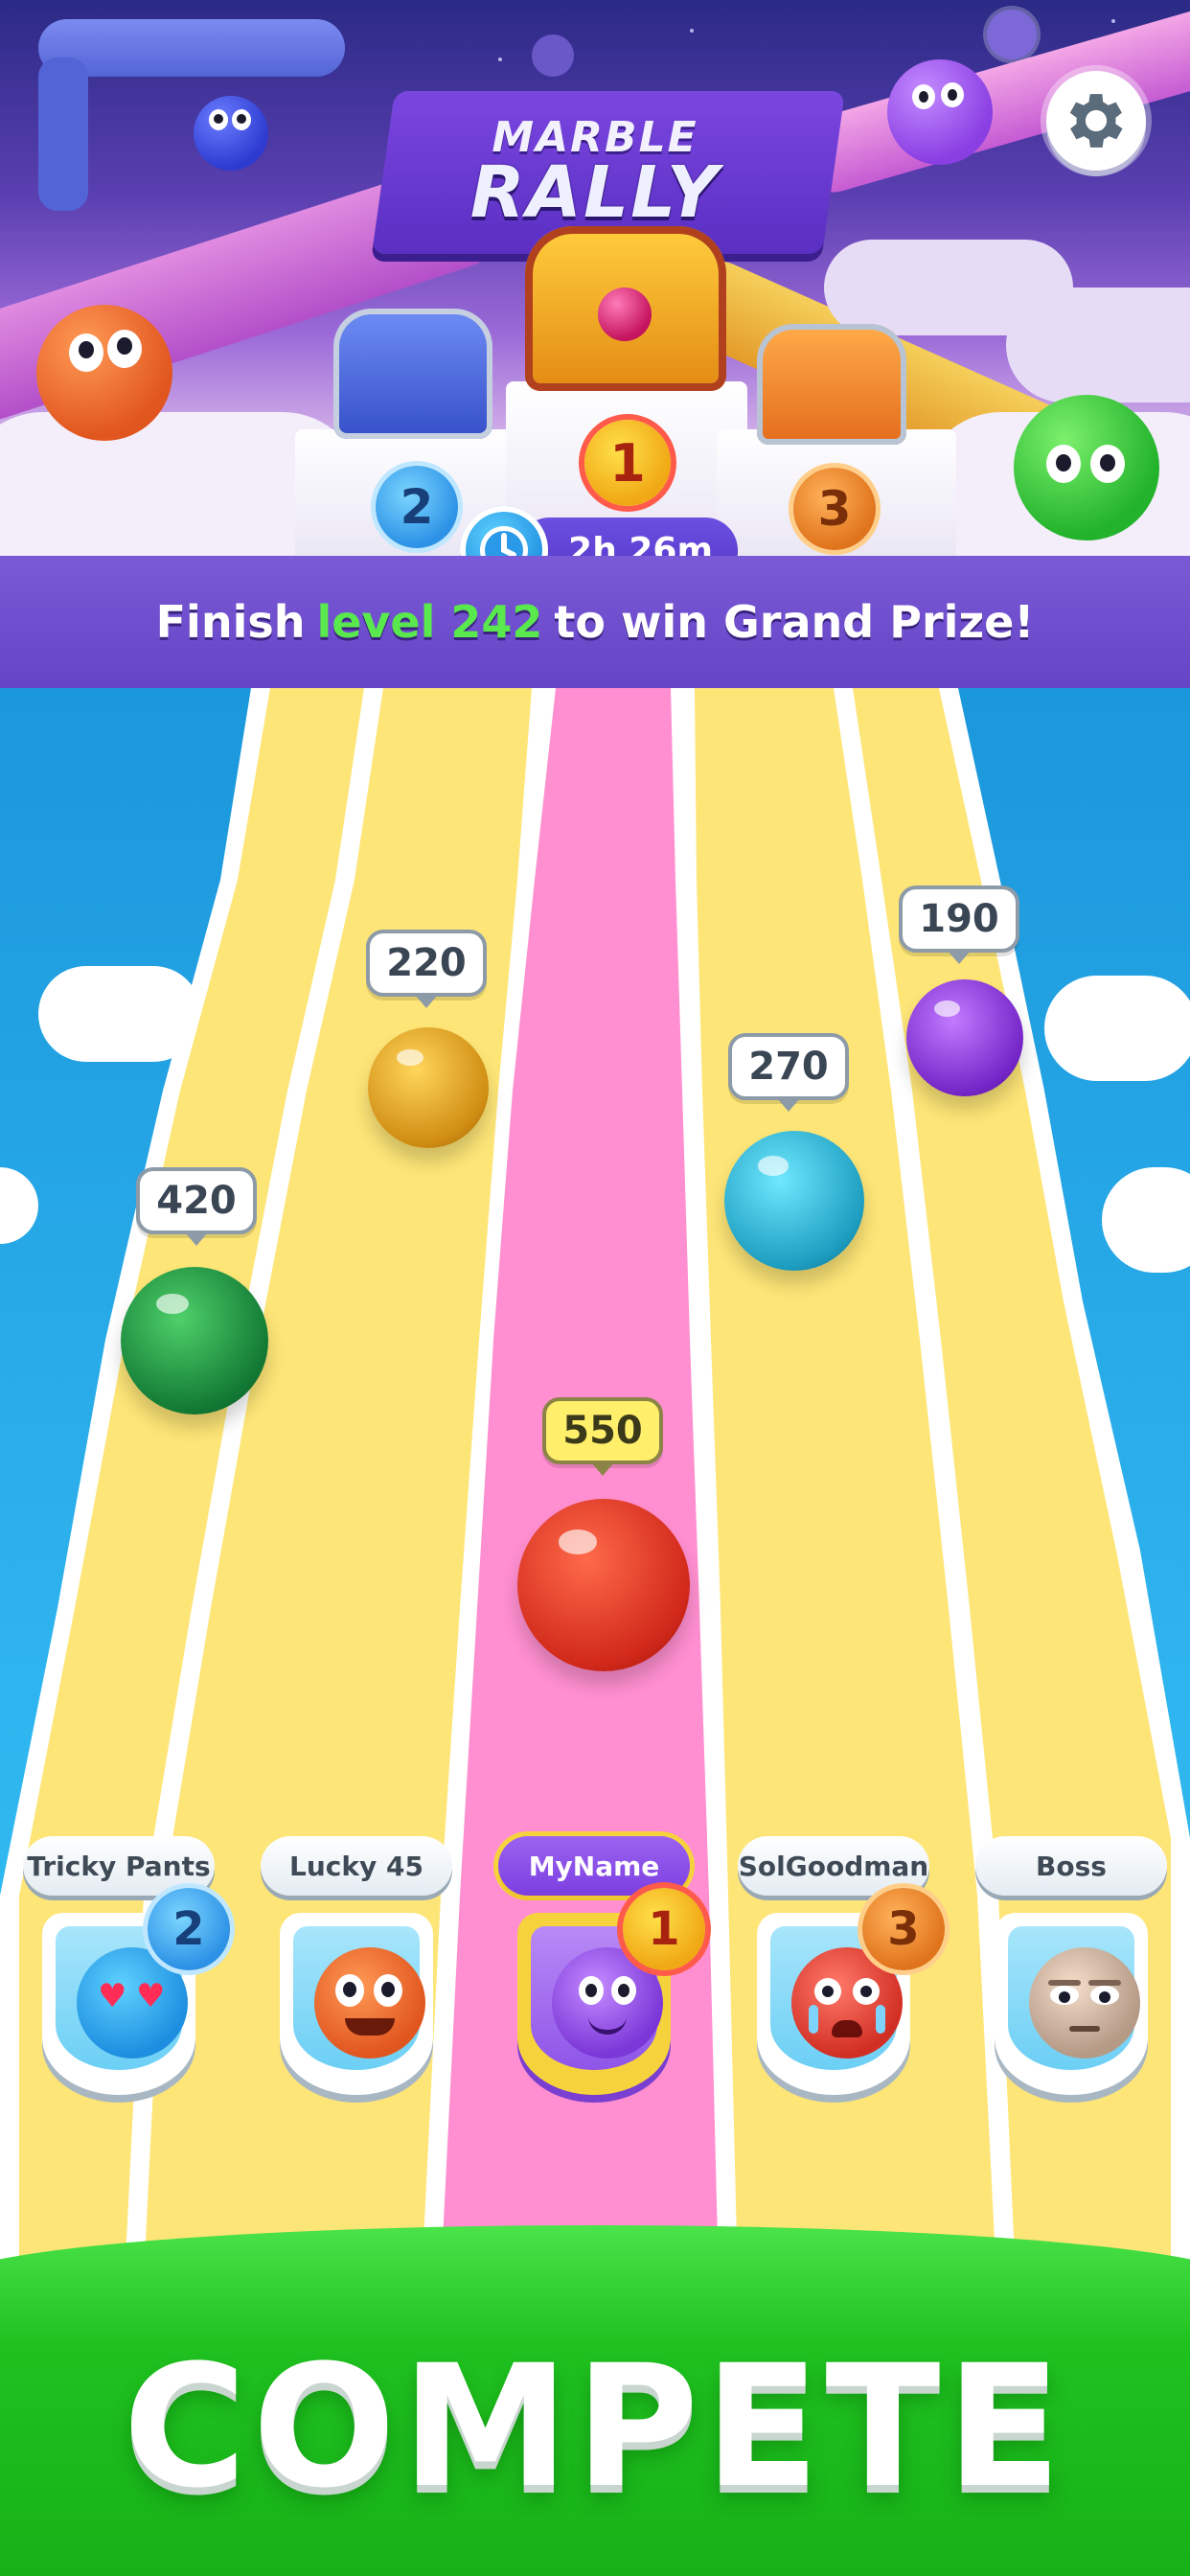  I want to click on goal-banner: Finish level 242 to win Grand Prize!, so click(595, 622).